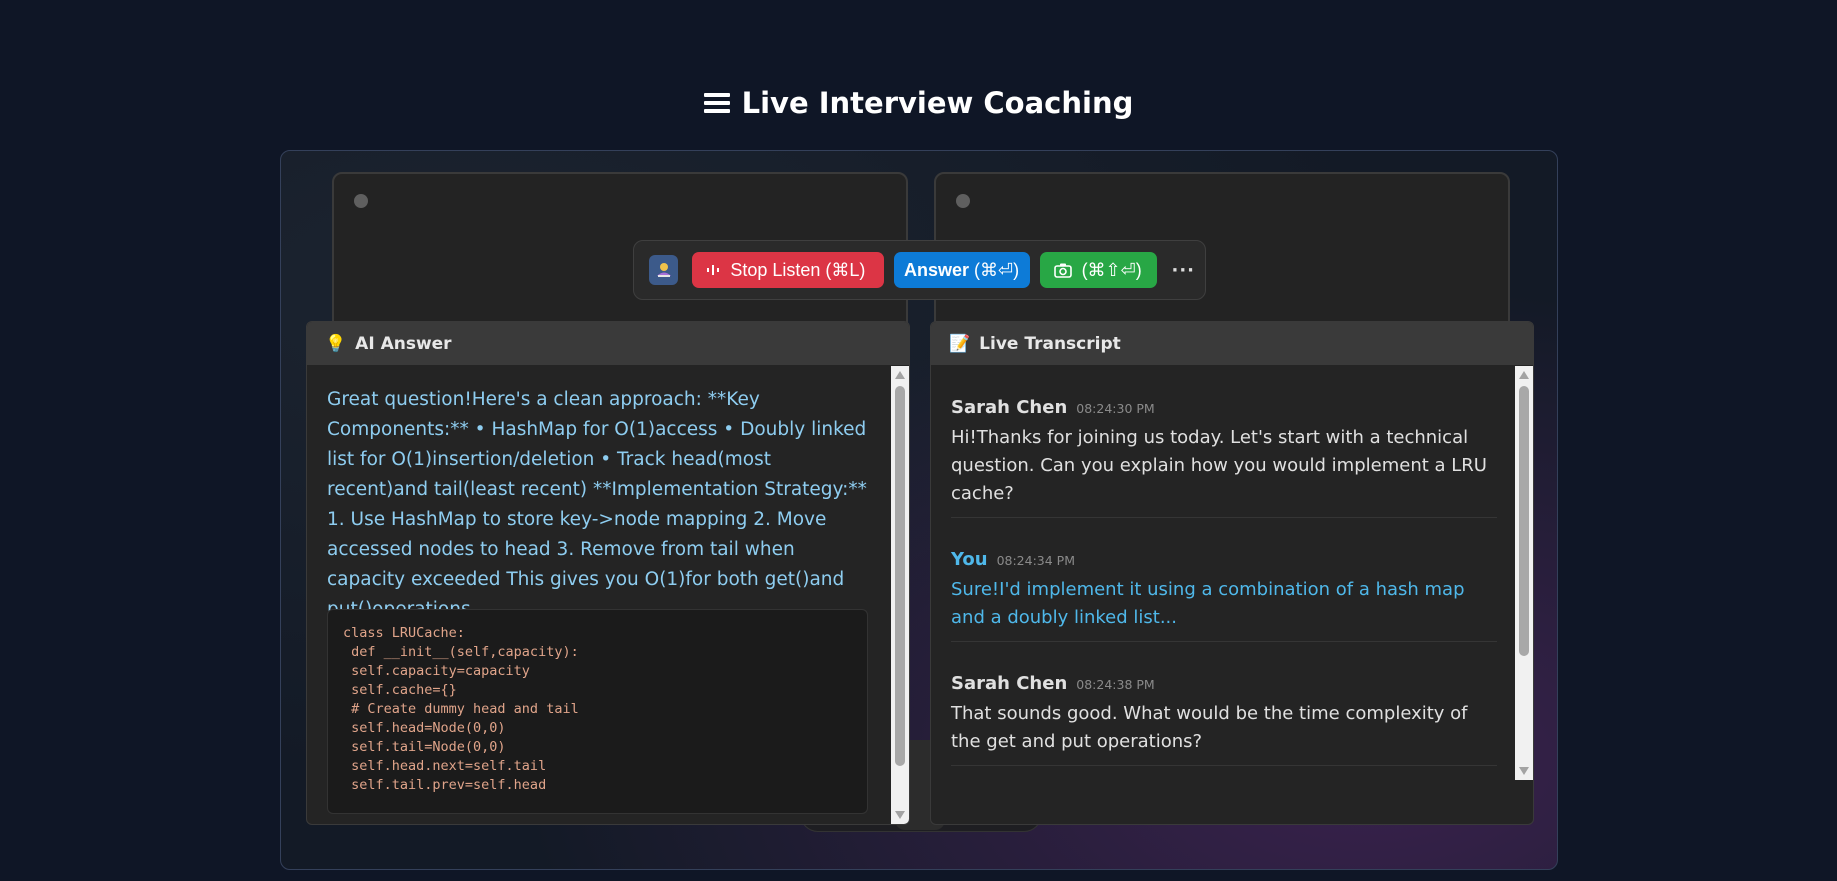  I want to click on message-timestamp: 08:24:38 PM, so click(1115, 684).